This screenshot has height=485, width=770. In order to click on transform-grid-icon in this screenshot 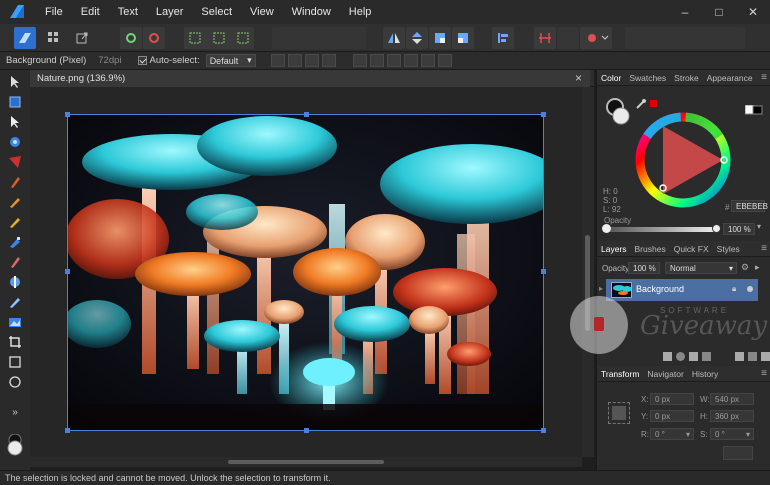, I will do `click(311, 60)`.